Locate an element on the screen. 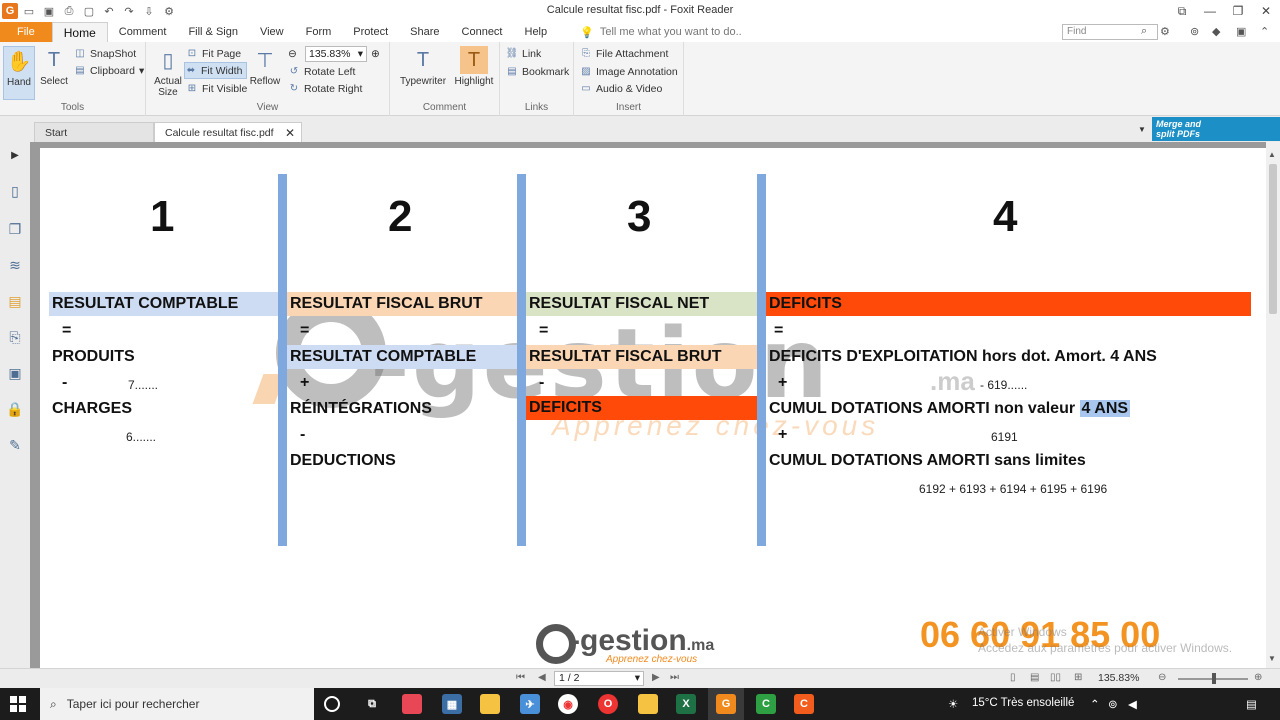  task-view-icon: ⧉ is located at coordinates (372, 704).